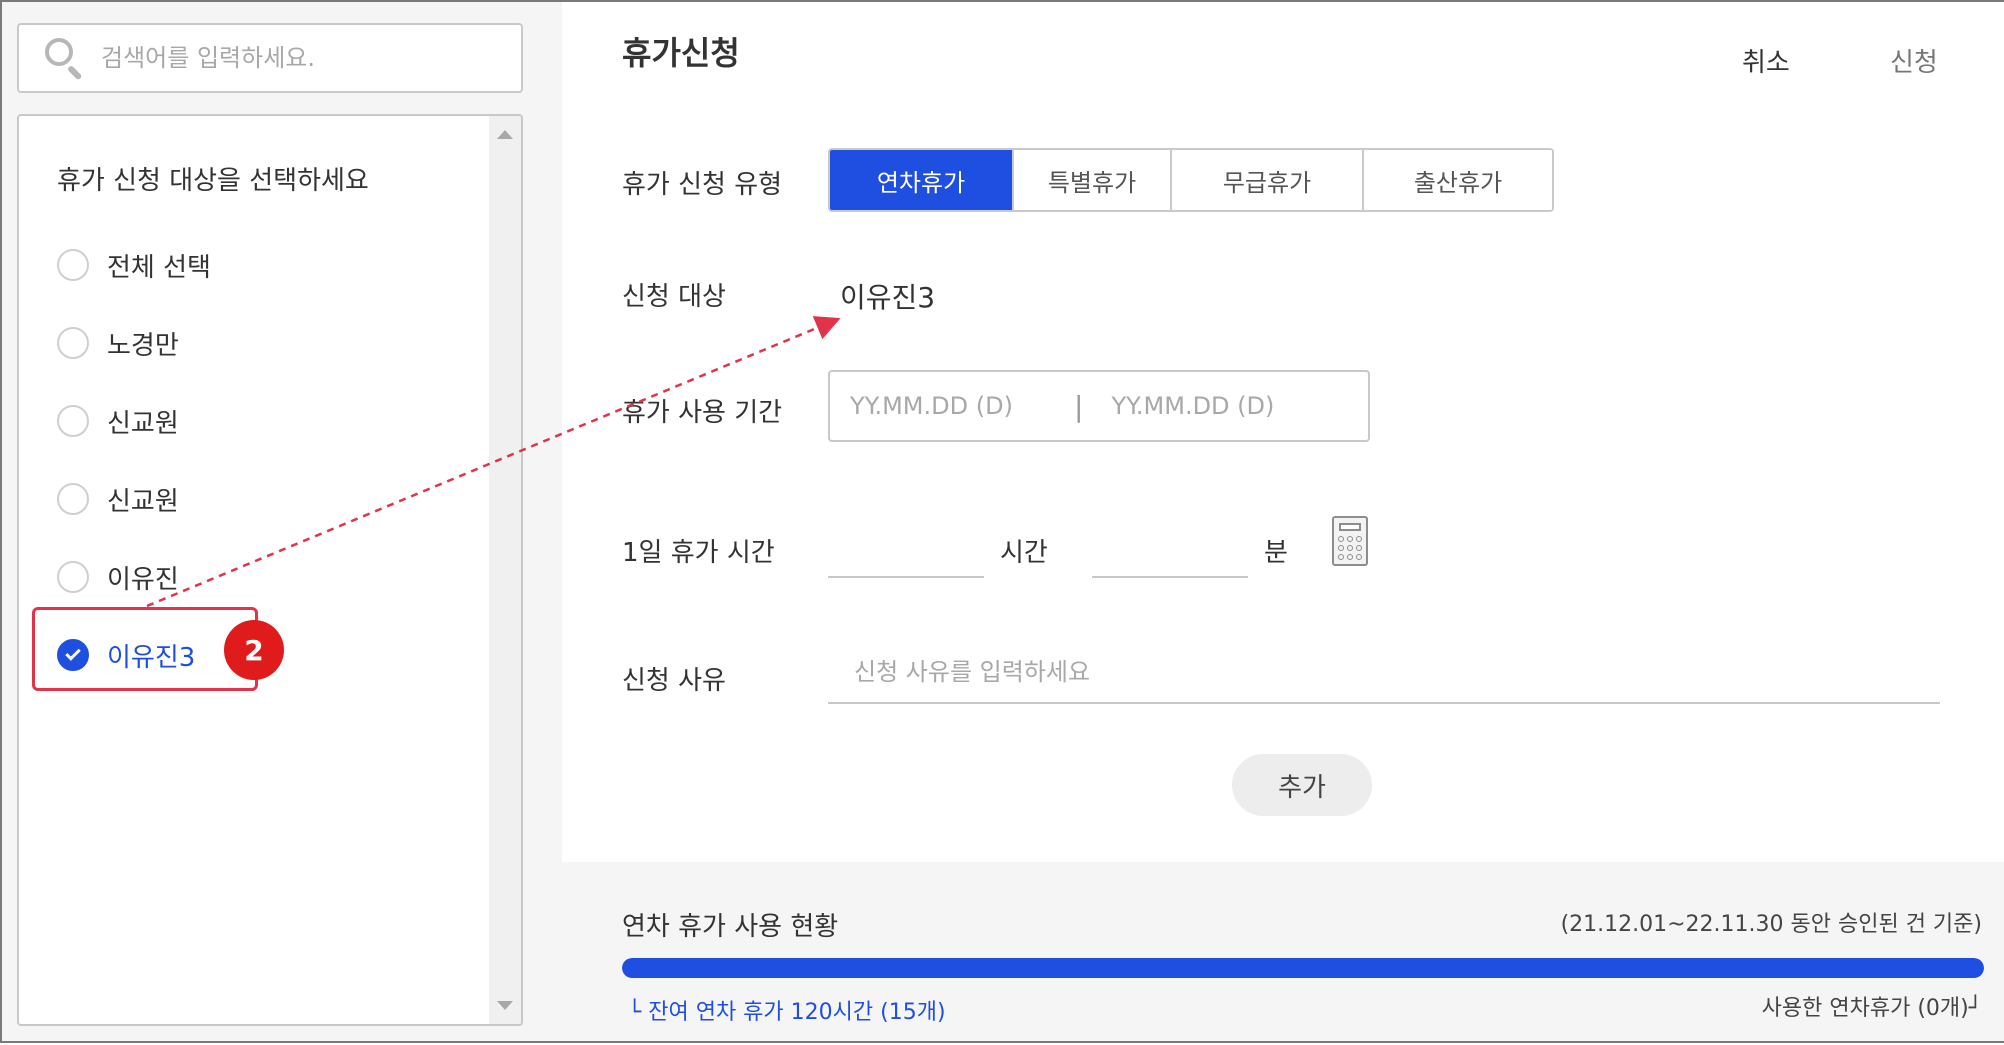  I want to click on page-title: 휴가신청, so click(681, 53).